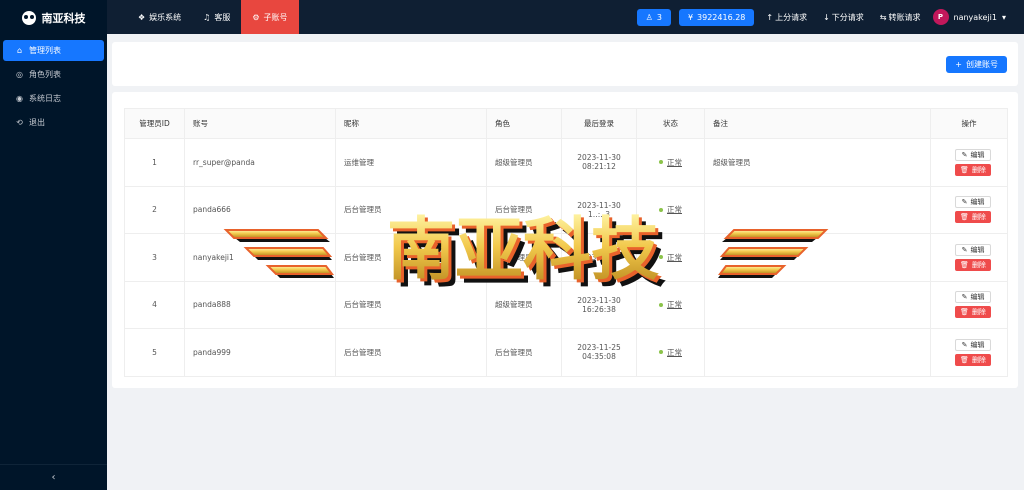 The height and width of the screenshot is (490, 1024). What do you see at coordinates (599, 123) in the screenshot?
I see `column-header-last-login: 最后登录` at bounding box center [599, 123].